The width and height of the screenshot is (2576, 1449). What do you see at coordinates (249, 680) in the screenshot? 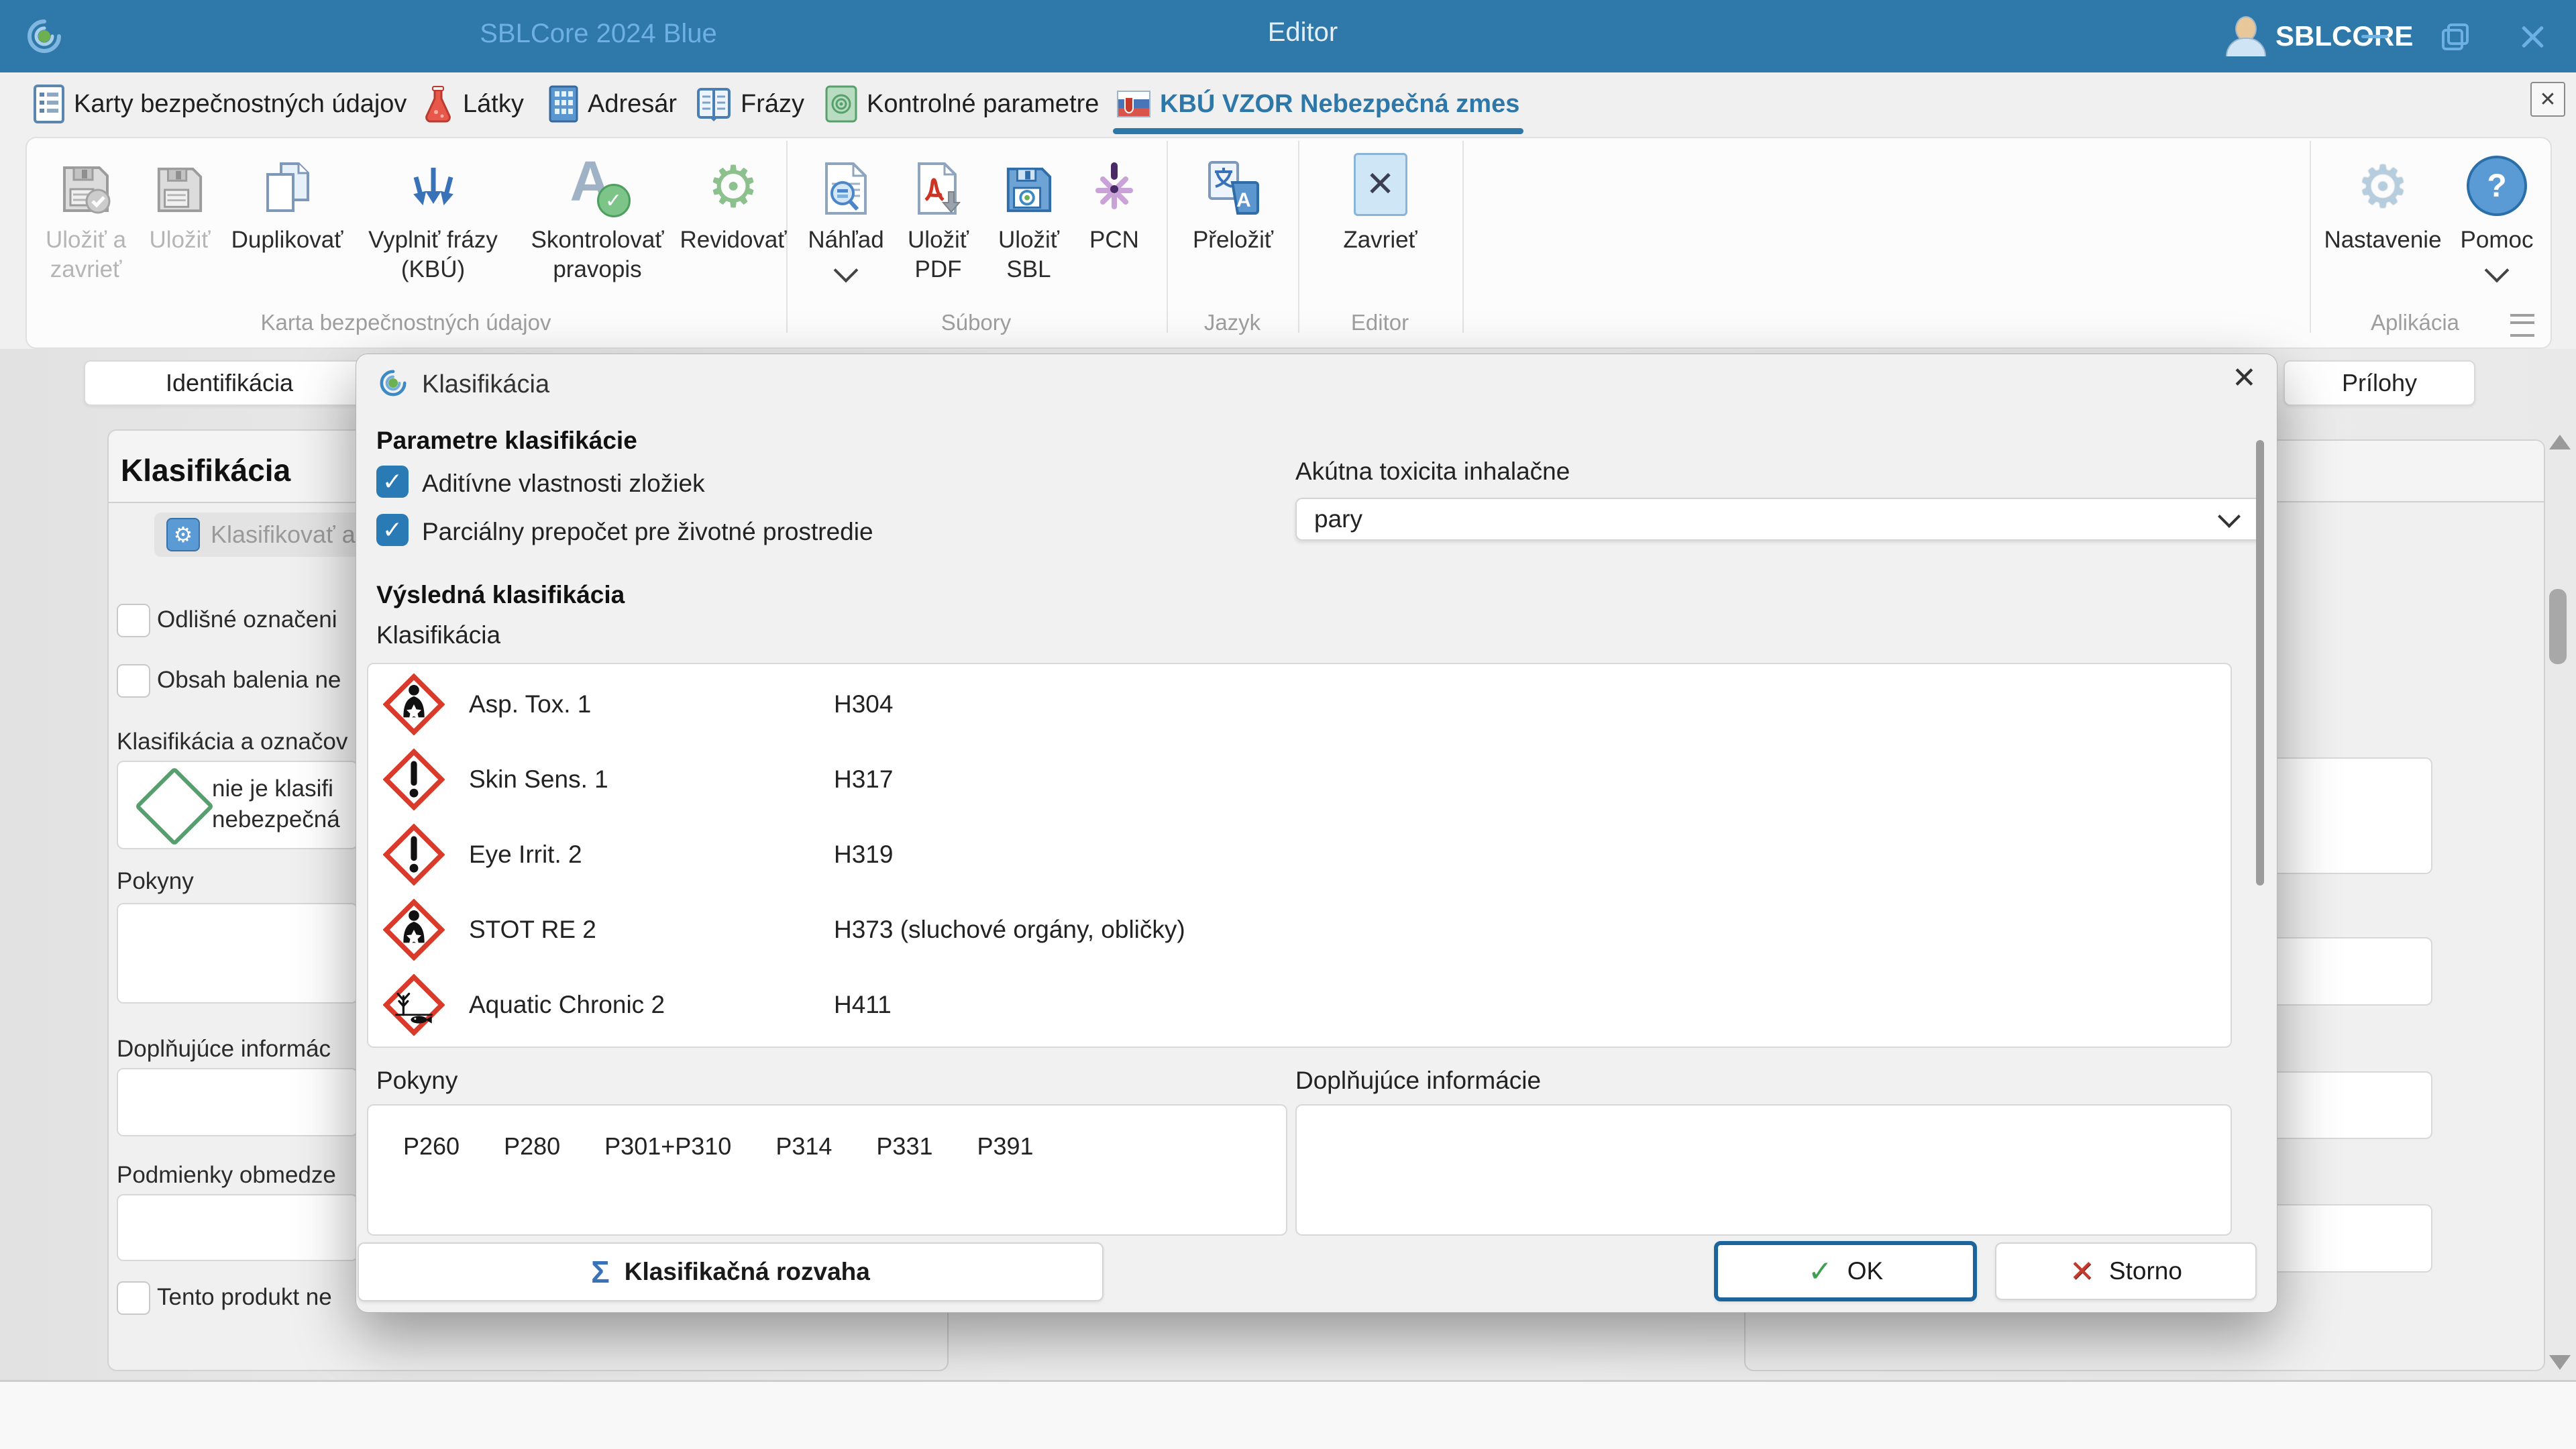
I see `checkbox-label: Obsah balenia ne` at bounding box center [249, 680].